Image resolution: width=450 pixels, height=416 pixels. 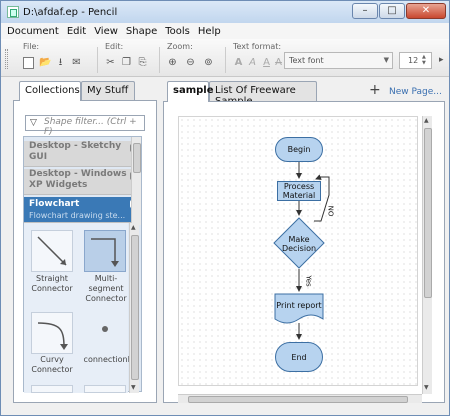 What do you see at coordinates (52, 283) in the screenshot?
I see `shape-label: Straight Connector` at bounding box center [52, 283].